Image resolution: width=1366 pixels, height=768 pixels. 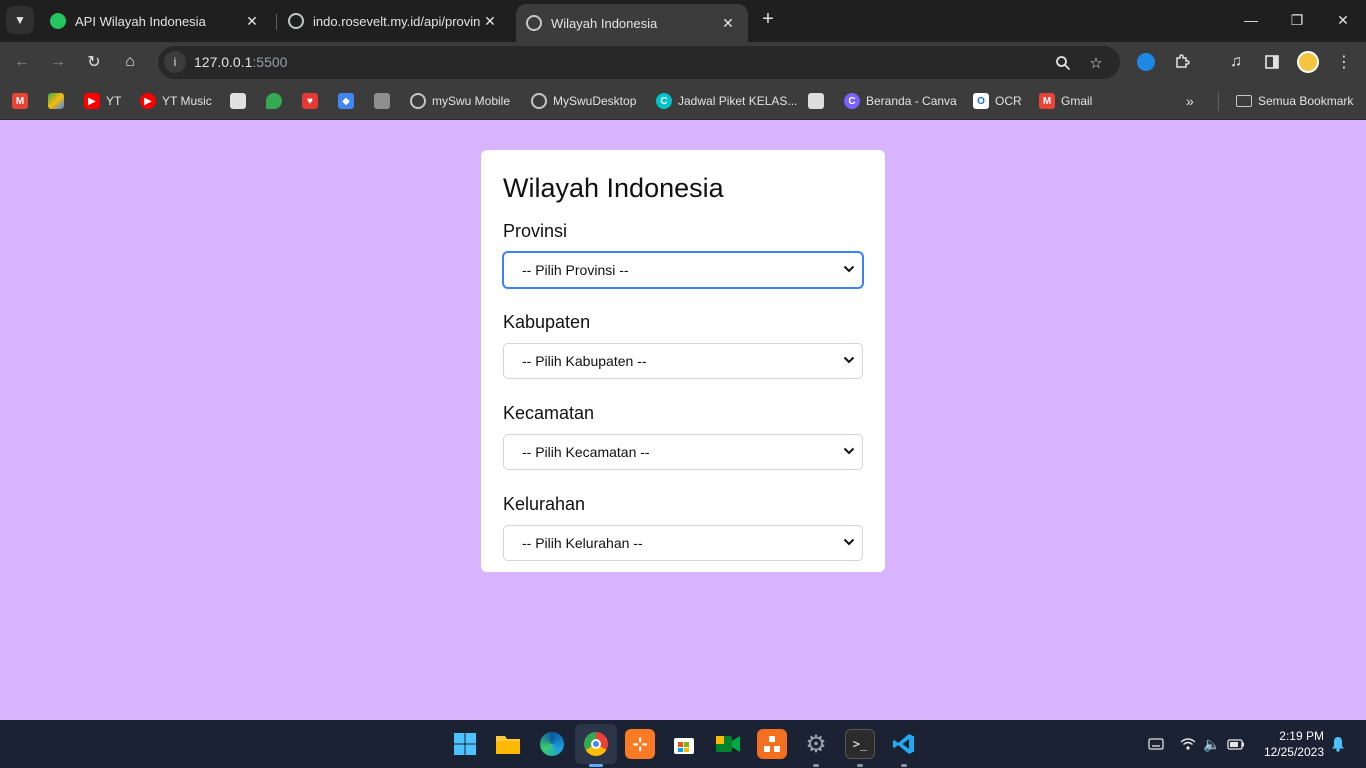 I want to click on side-panel-icon, so click(x=1272, y=62).